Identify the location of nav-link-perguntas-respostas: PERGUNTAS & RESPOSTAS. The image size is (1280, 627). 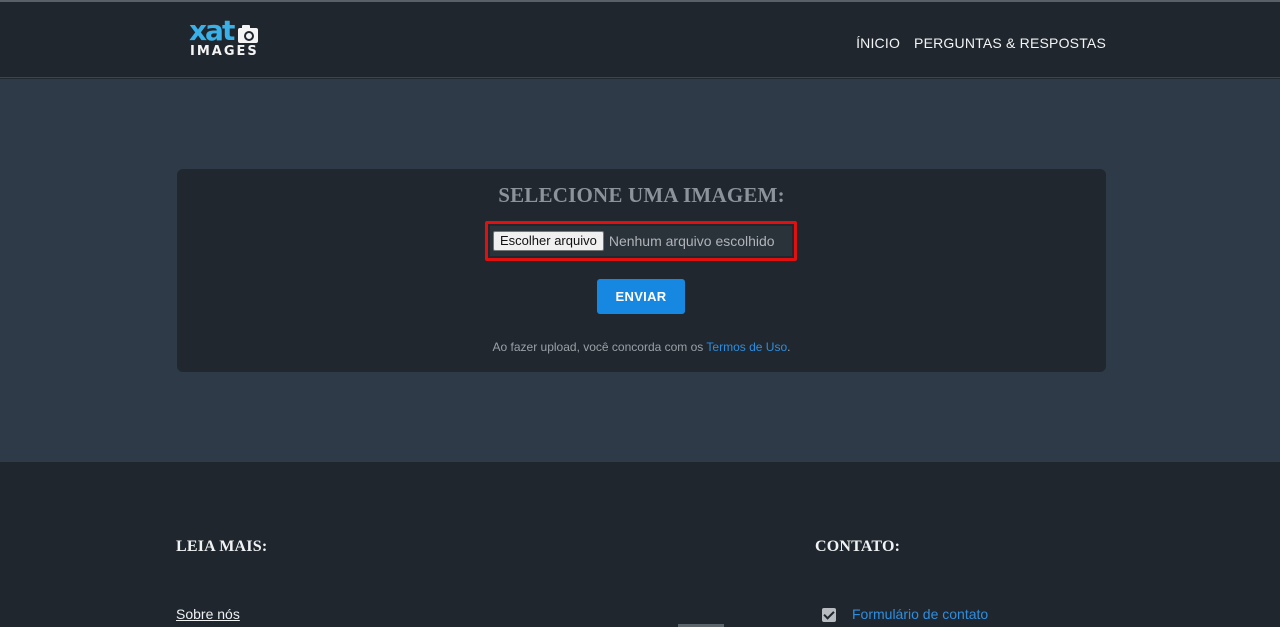
(1010, 43).